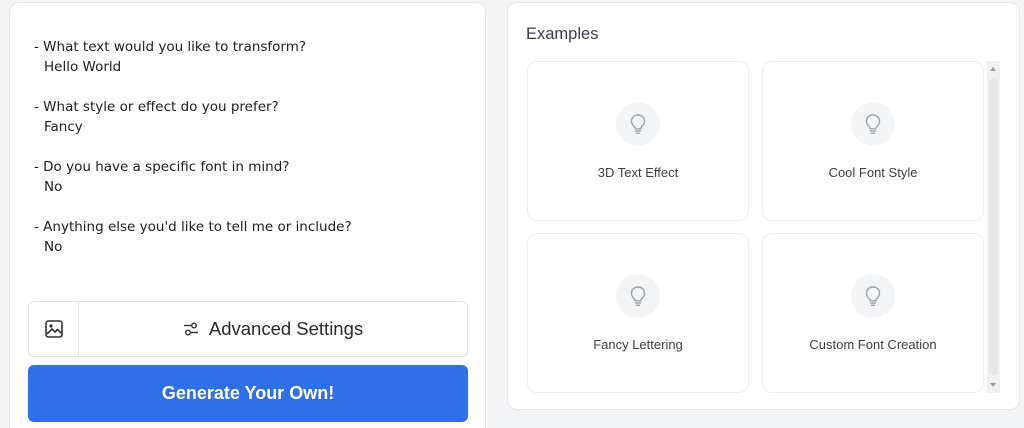 The height and width of the screenshot is (428, 1024). I want to click on scroll-up-icon, so click(993, 69).